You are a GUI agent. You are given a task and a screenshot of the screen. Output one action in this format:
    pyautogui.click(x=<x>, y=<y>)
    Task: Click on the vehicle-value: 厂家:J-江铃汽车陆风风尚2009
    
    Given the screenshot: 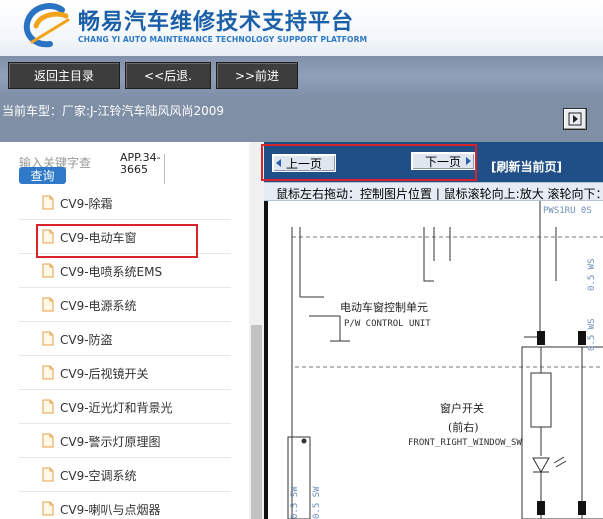 What is the action you would take?
    pyautogui.click(x=143, y=111)
    